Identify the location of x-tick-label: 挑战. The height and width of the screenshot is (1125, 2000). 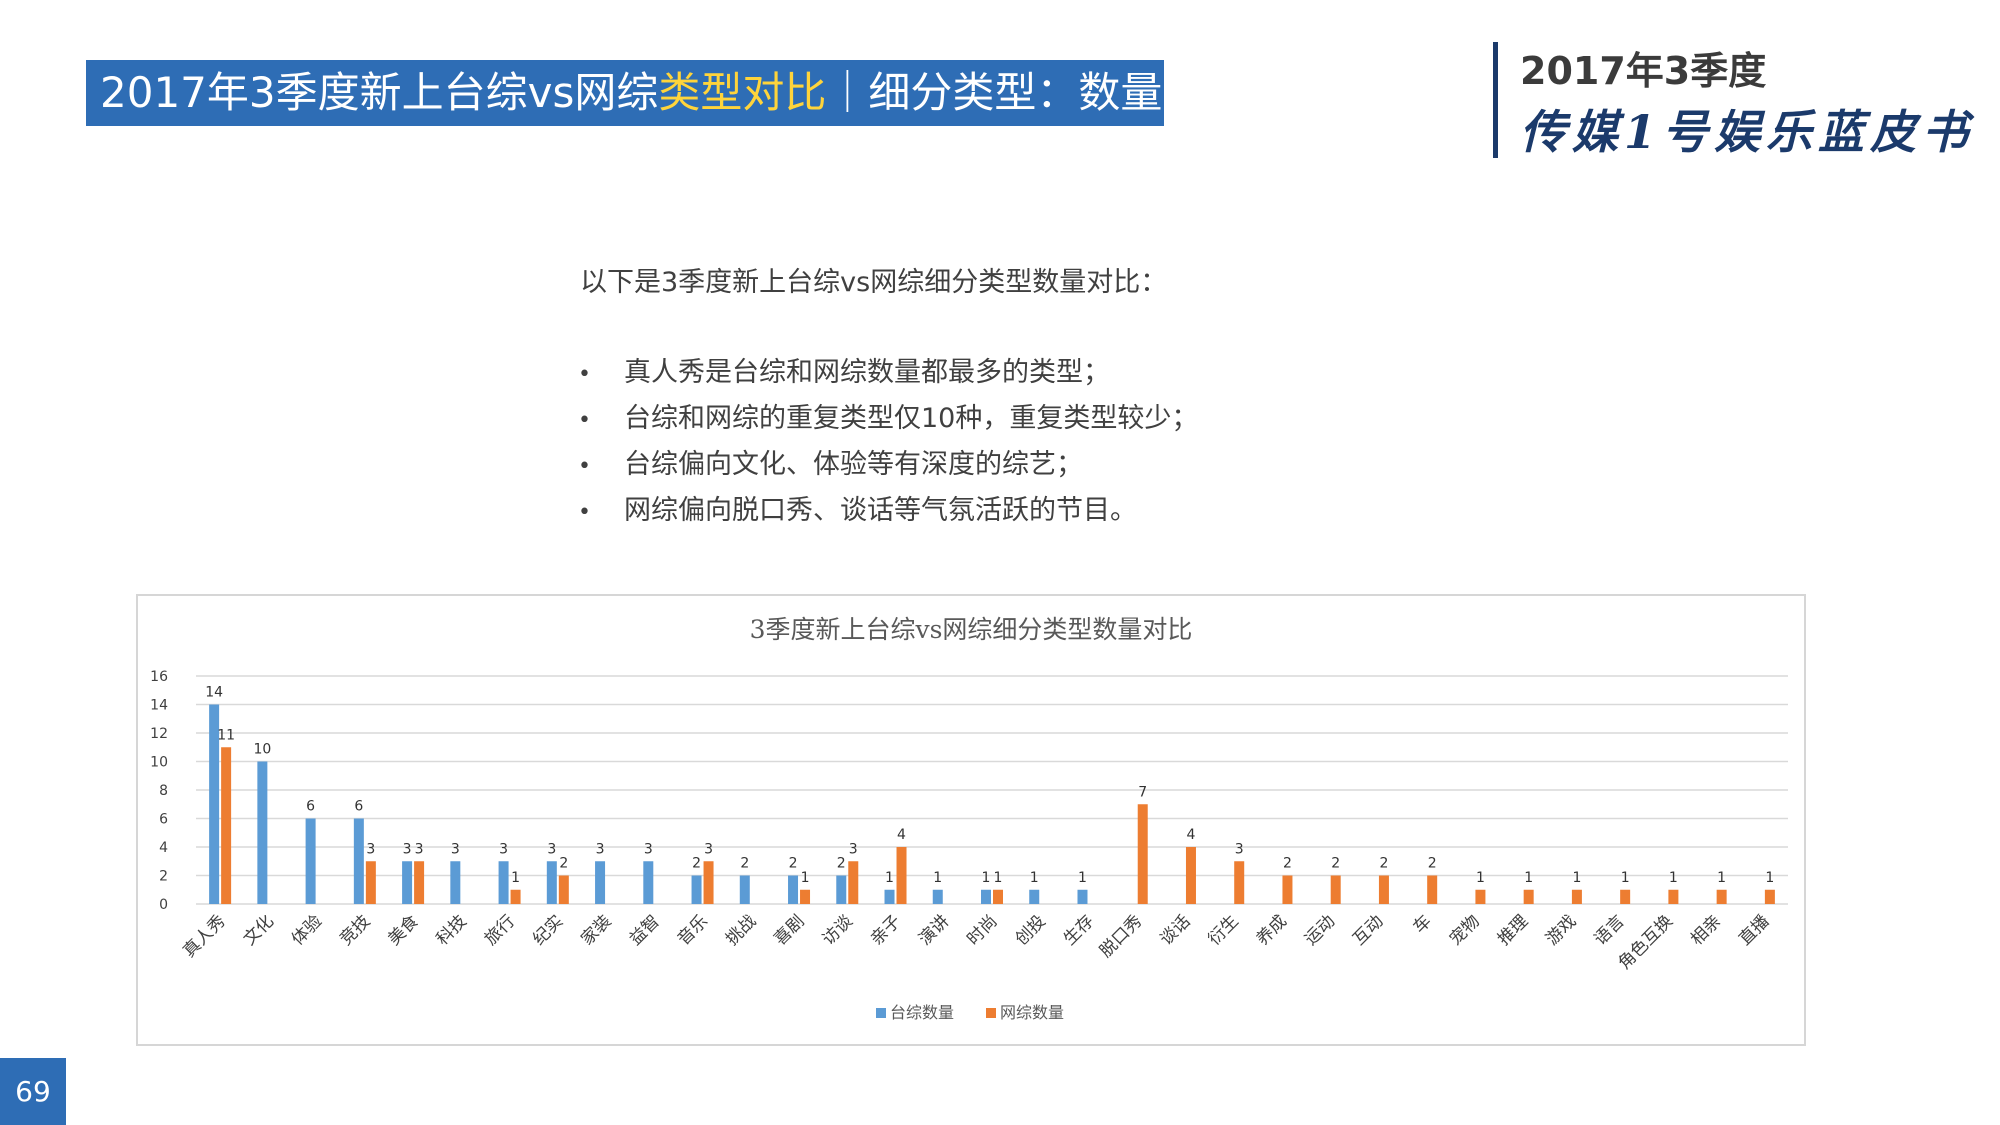
(741, 930).